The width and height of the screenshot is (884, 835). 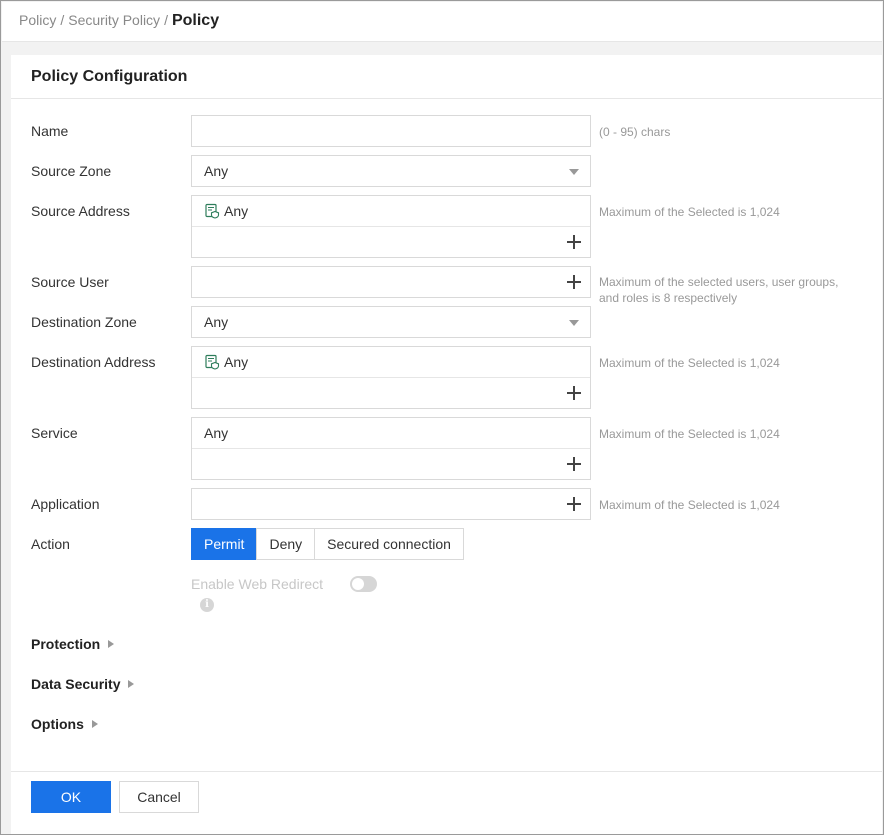 I want to click on cancel-button: Cancel, so click(x=159, y=797).